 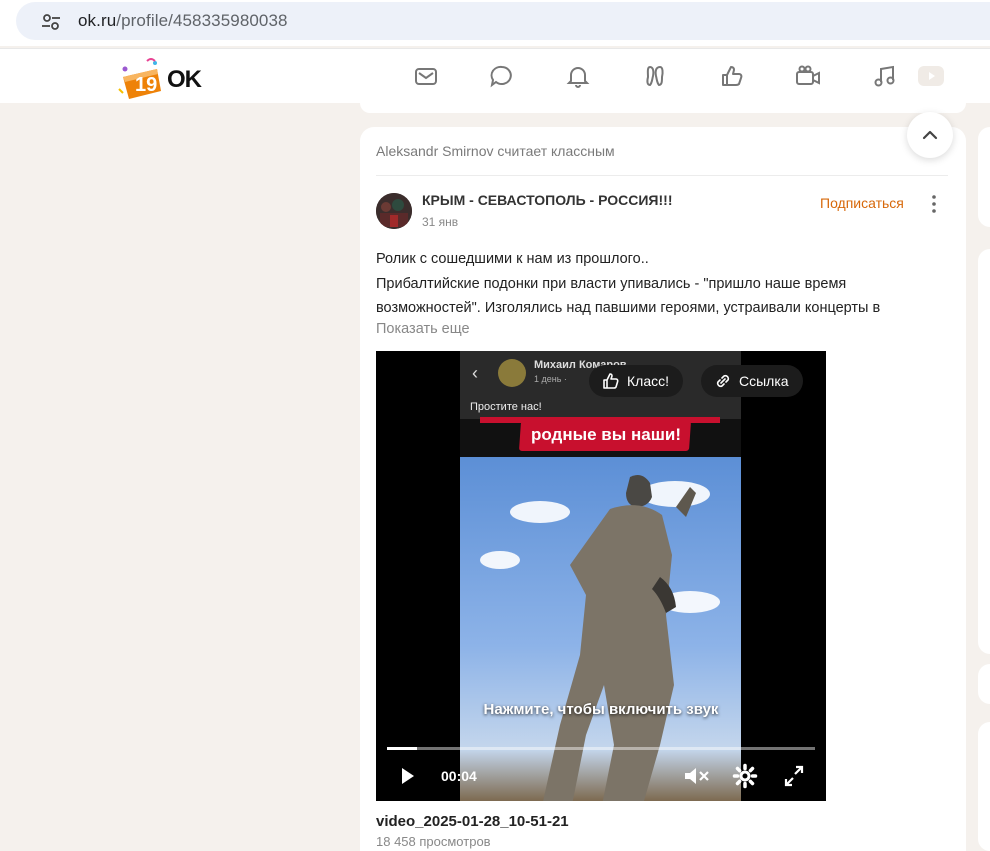 What do you see at coordinates (512, 373) in the screenshot?
I see `inner-avatar` at bounding box center [512, 373].